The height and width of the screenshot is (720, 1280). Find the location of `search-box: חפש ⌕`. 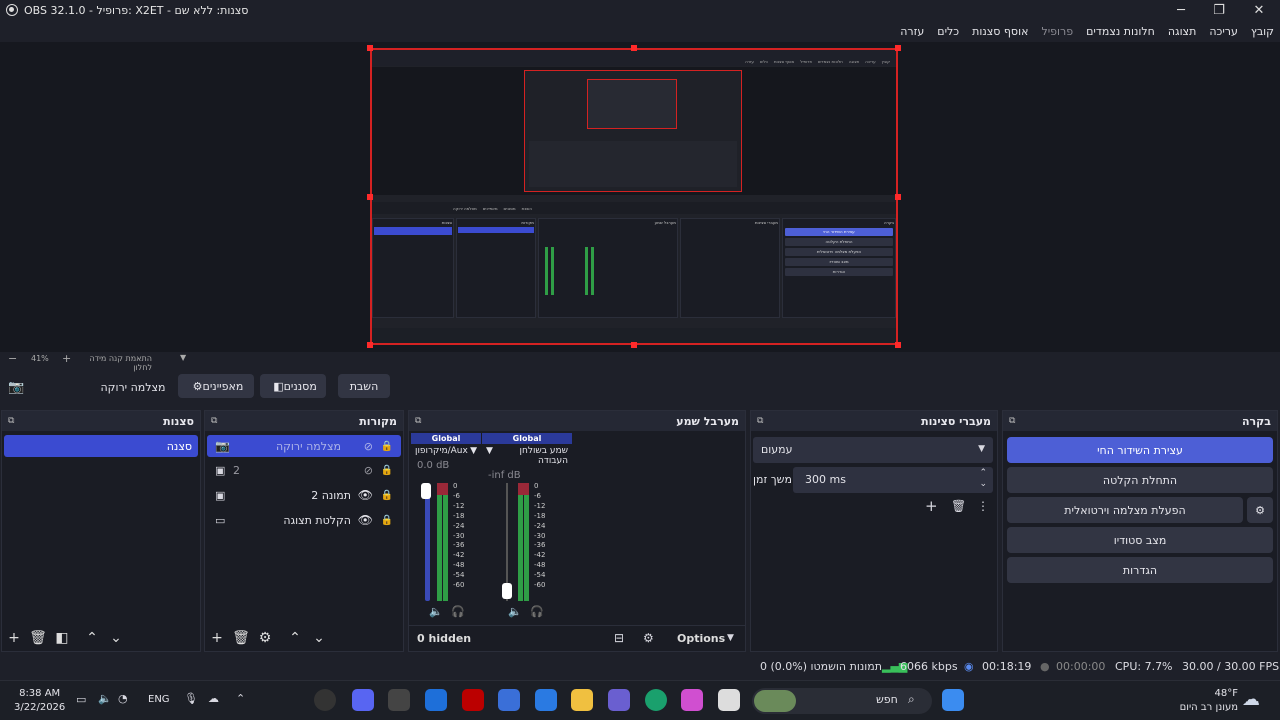

search-box: חפש ⌕ is located at coordinates (842, 701).